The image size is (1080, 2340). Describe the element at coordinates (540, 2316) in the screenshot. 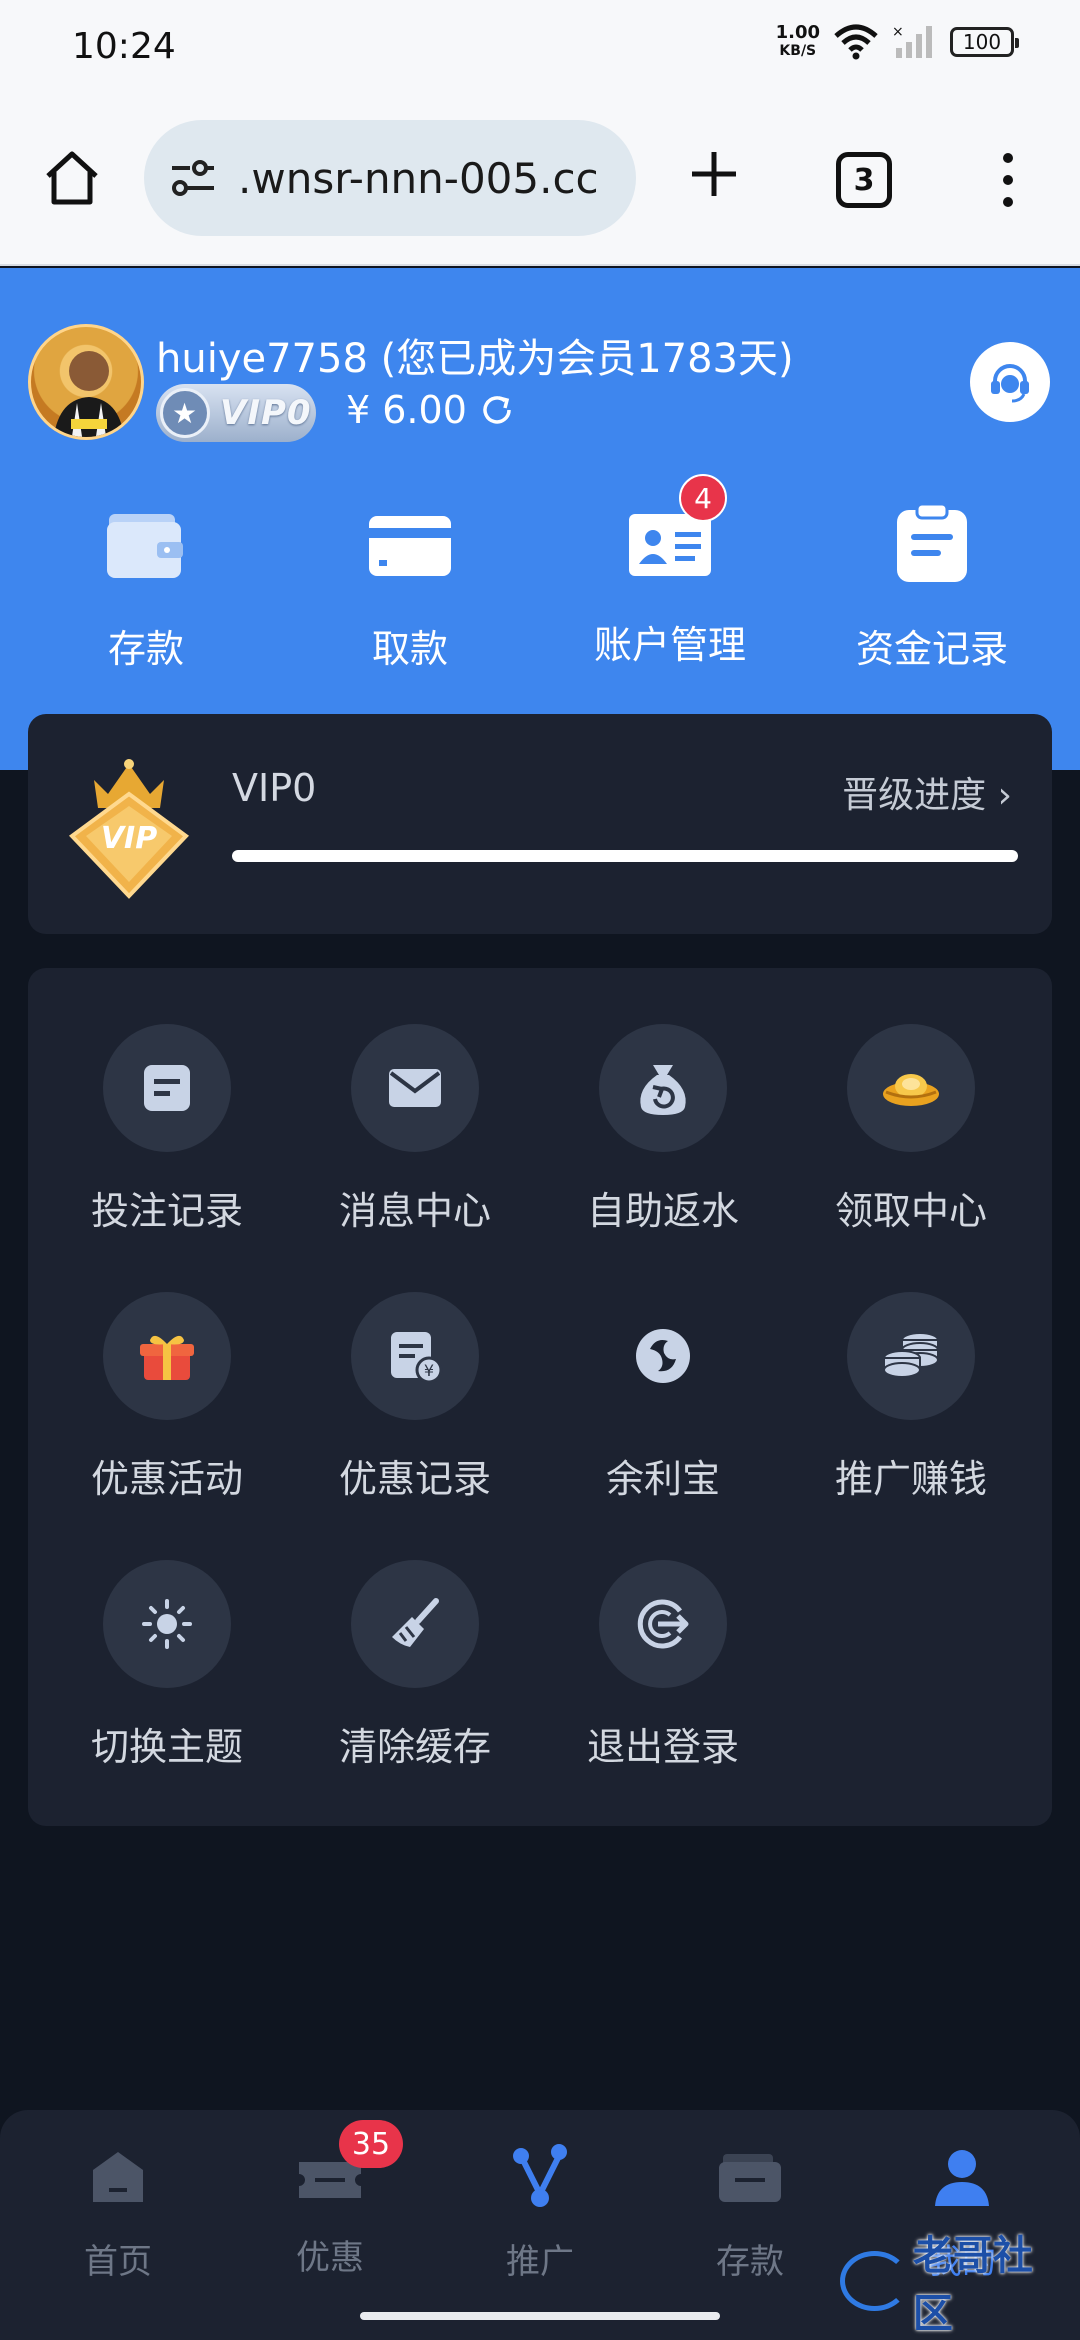

I see `gesture-bar` at that location.